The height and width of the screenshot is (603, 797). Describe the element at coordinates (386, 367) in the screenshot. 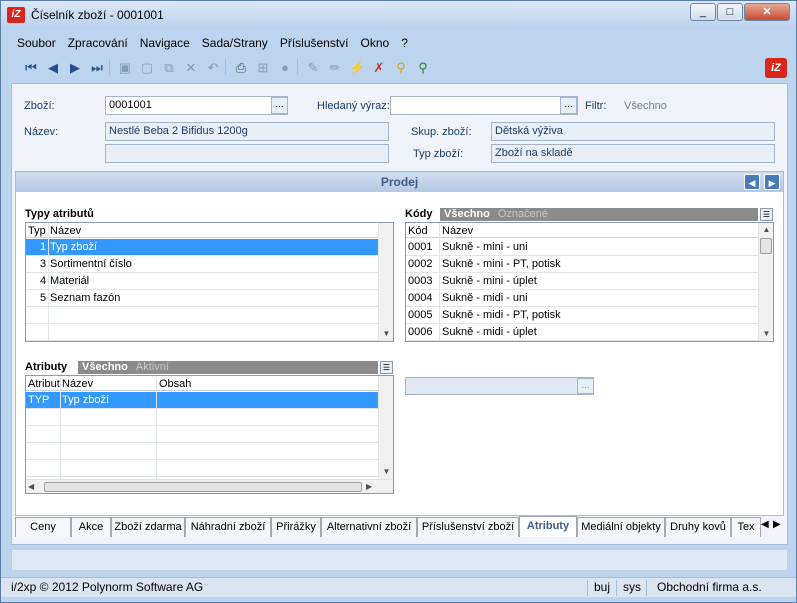

I see `atributy-grid-menu-icon: ☰` at that location.